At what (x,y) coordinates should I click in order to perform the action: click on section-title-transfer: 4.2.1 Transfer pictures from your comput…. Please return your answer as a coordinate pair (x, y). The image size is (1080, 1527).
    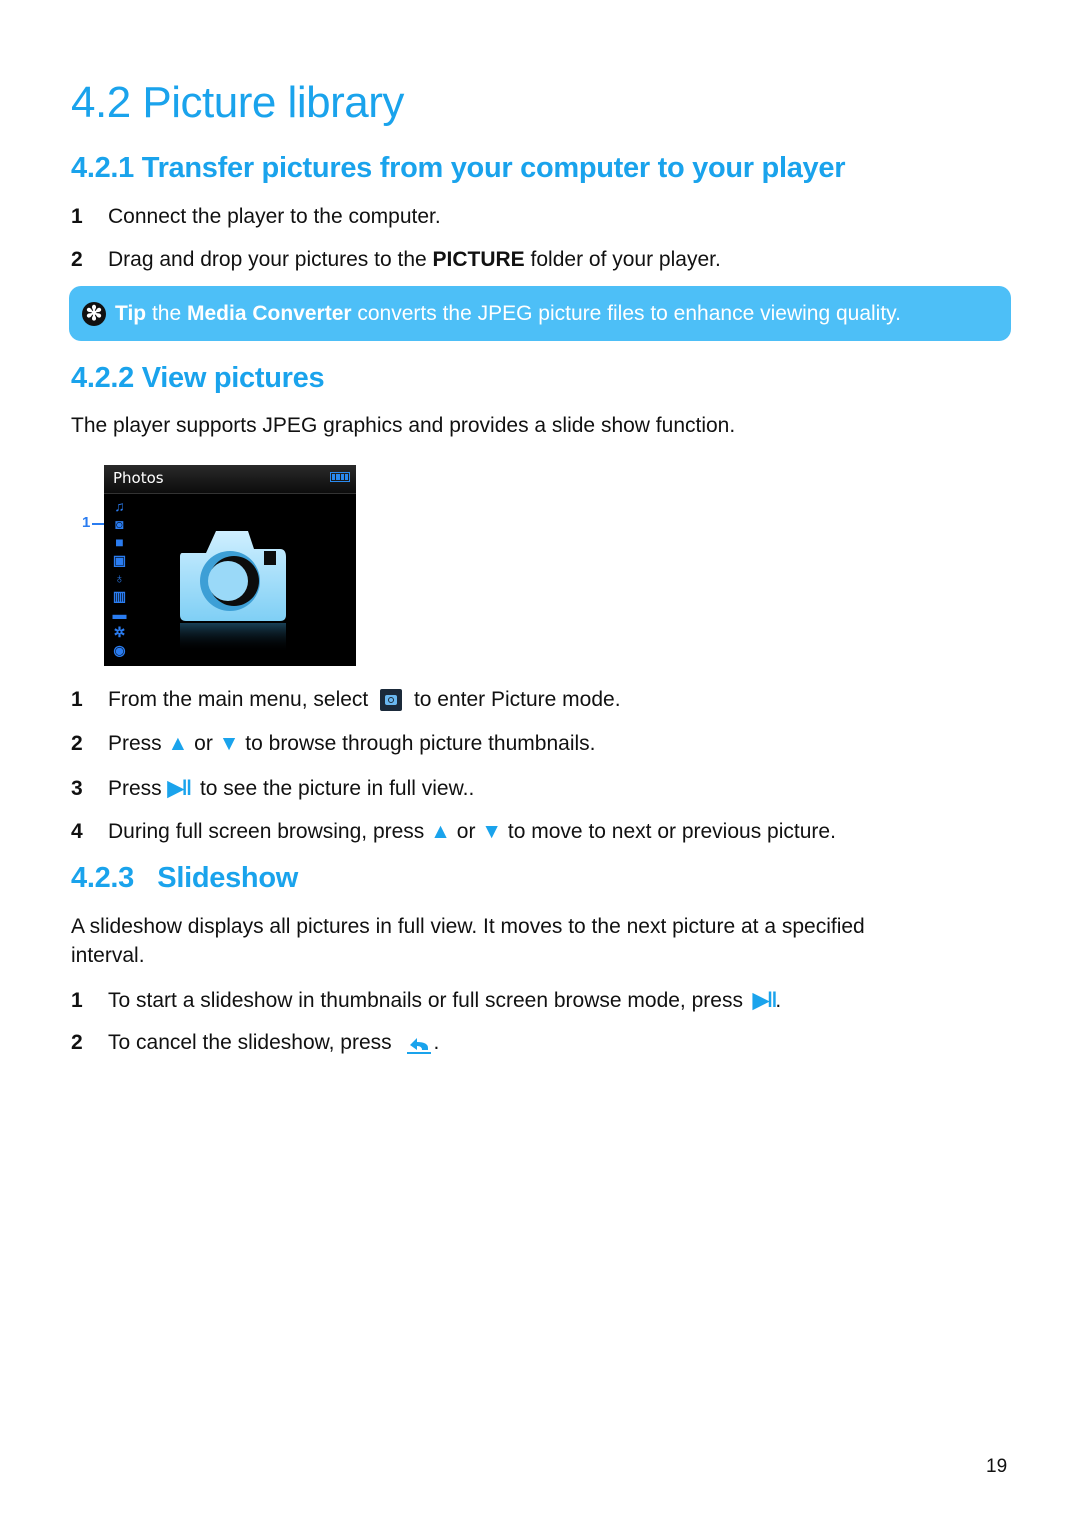
    Looking at the image, I should click on (458, 168).